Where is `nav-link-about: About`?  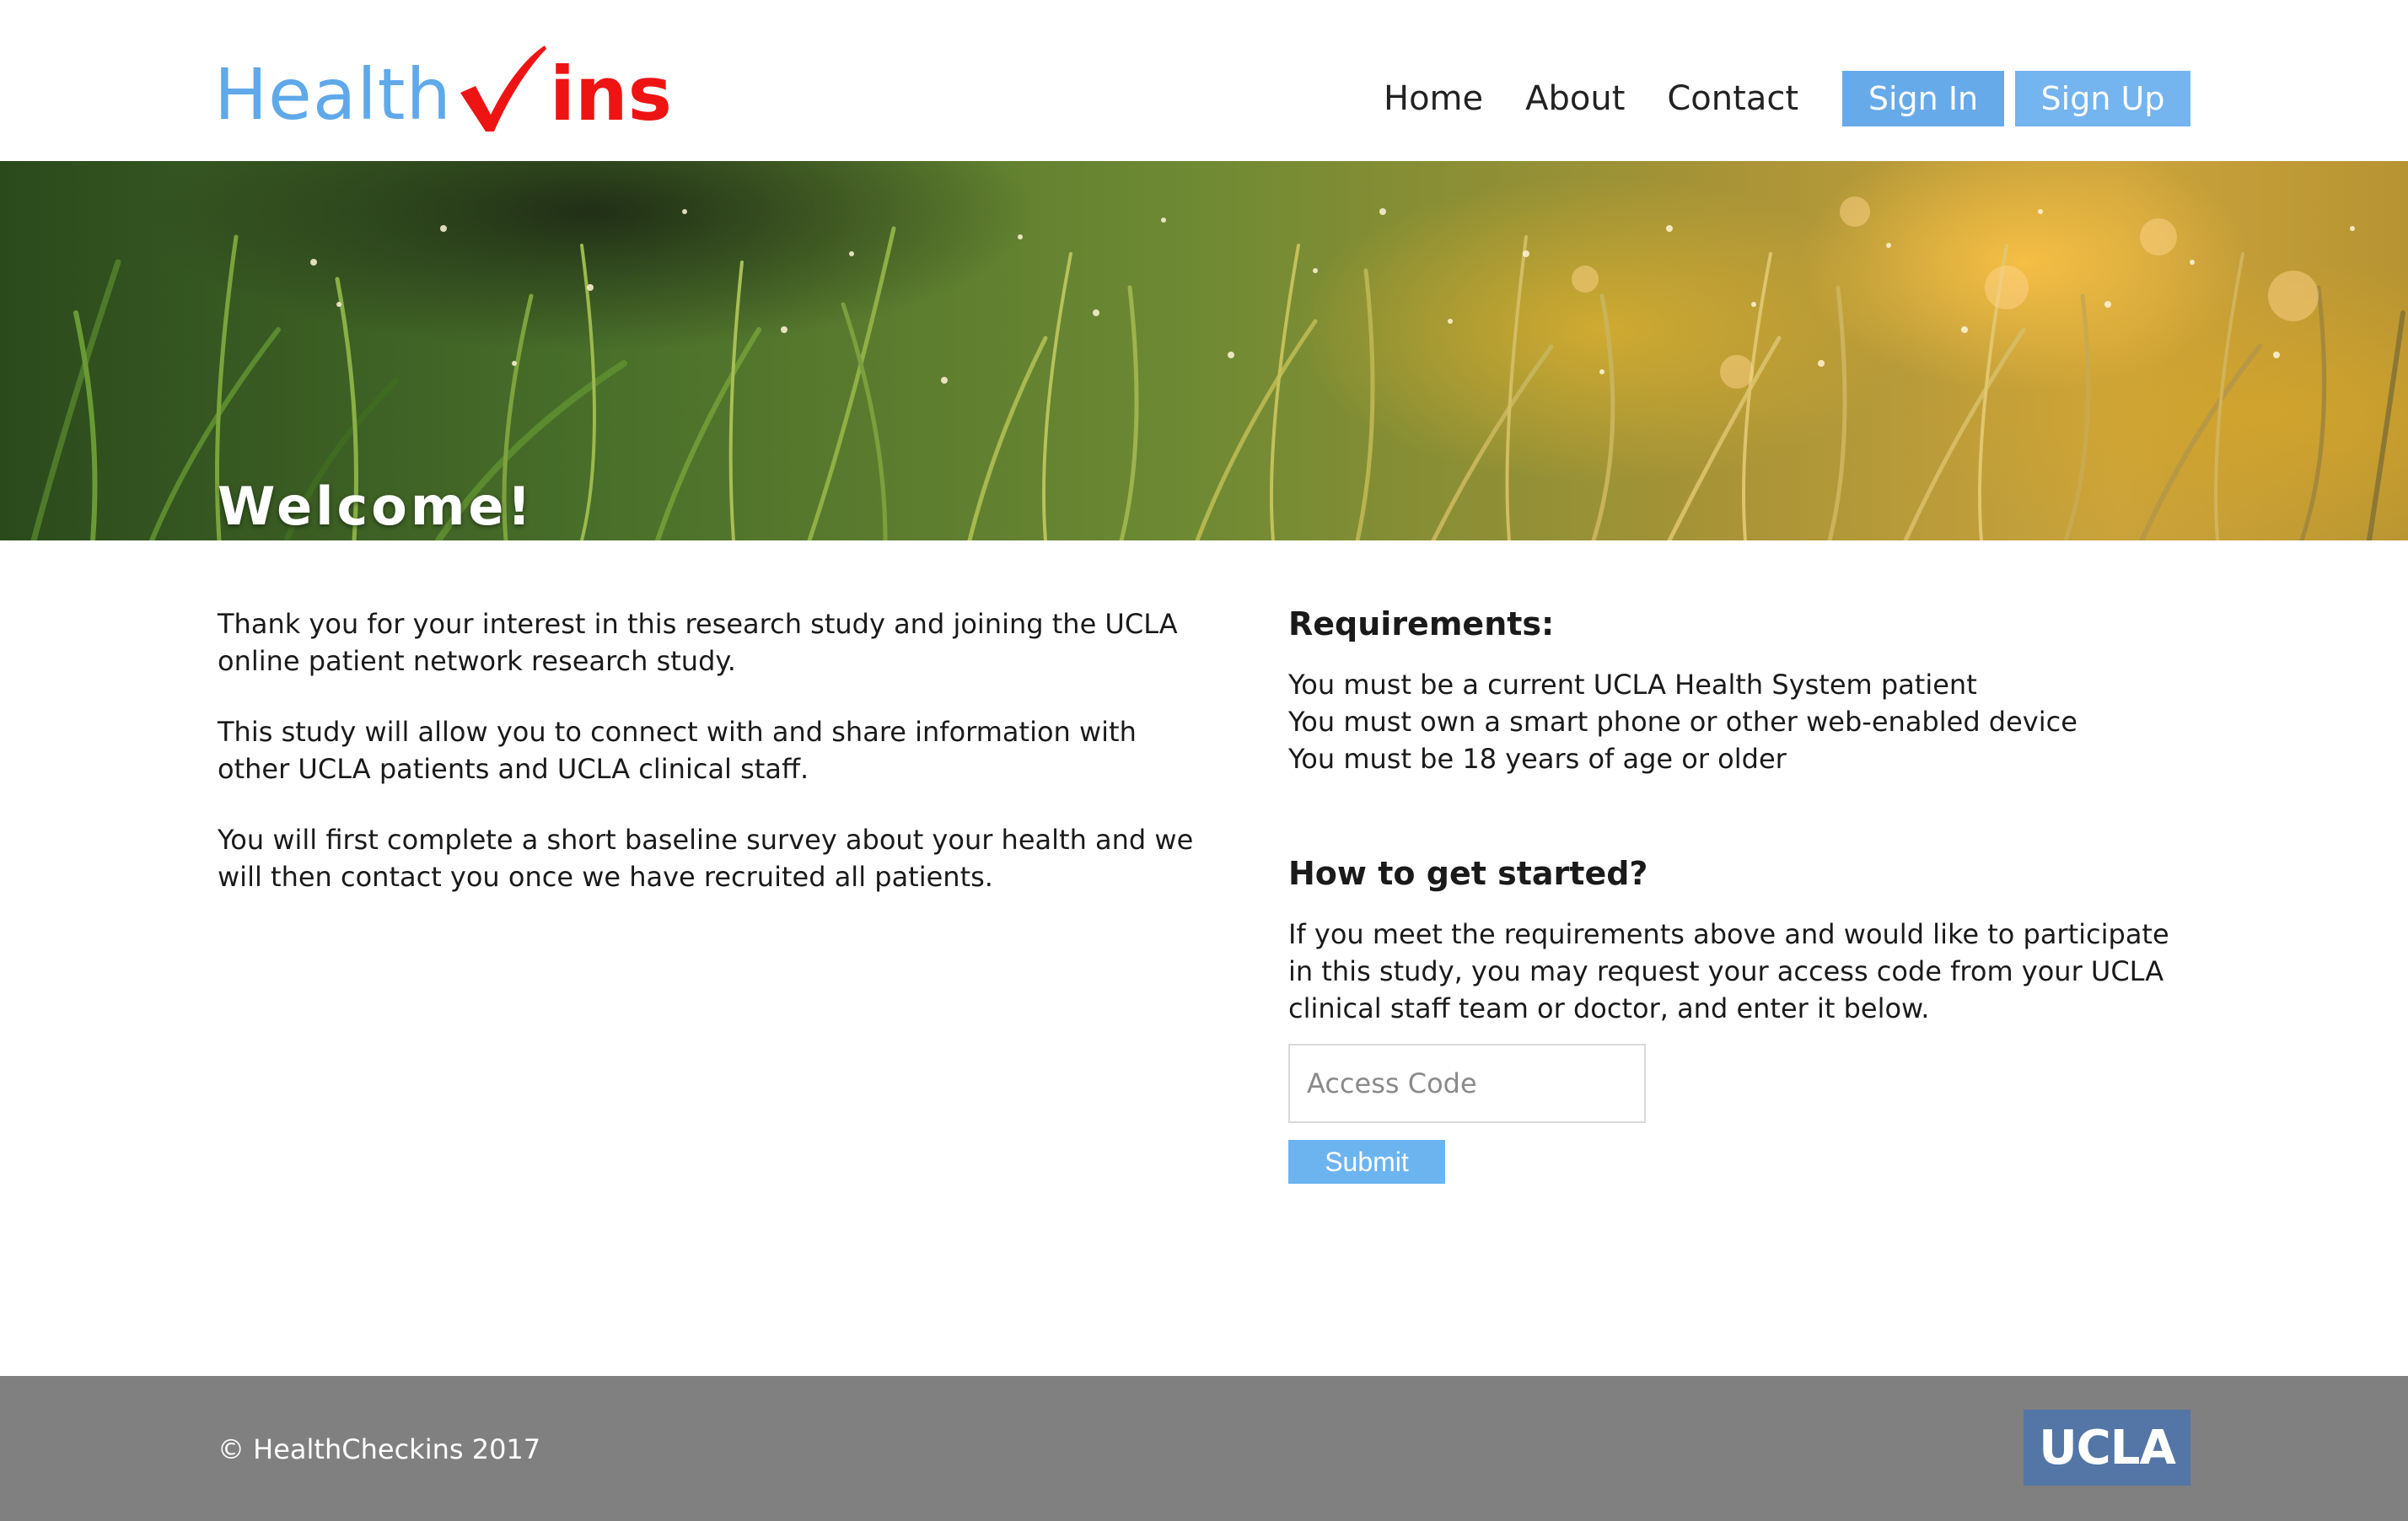
nav-link-about: About is located at coordinates (1575, 98).